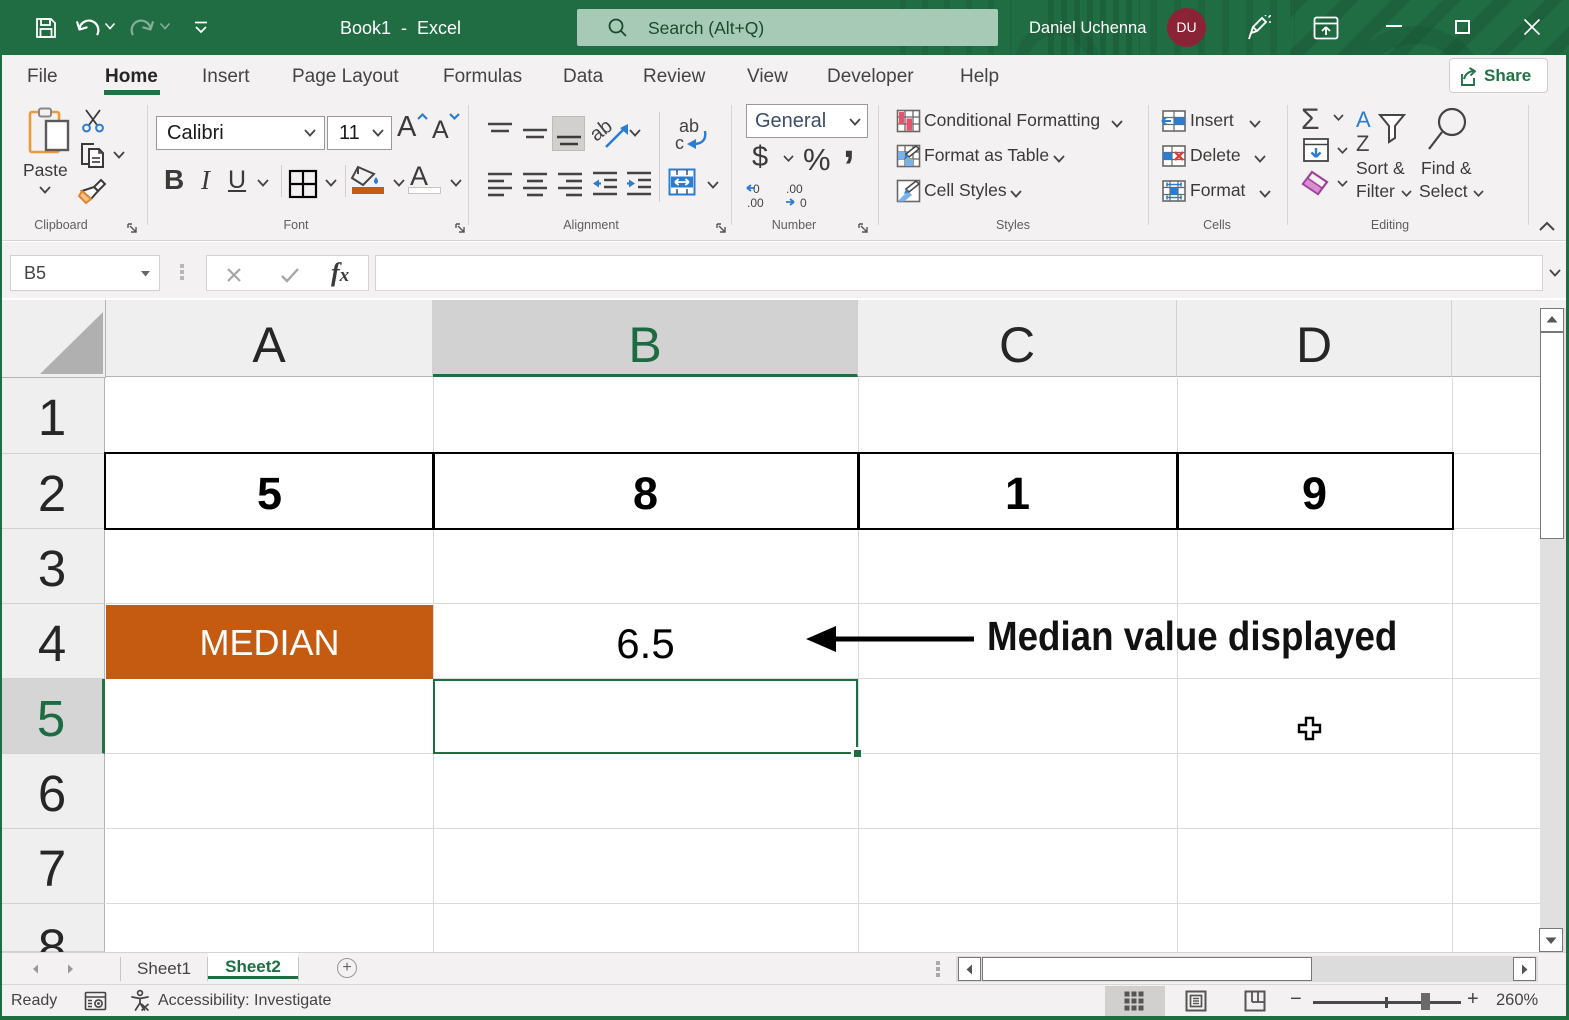 This screenshot has height=1020, width=1569. What do you see at coordinates (1362, 143) in the screenshot?
I see `svg-text: Z` at bounding box center [1362, 143].